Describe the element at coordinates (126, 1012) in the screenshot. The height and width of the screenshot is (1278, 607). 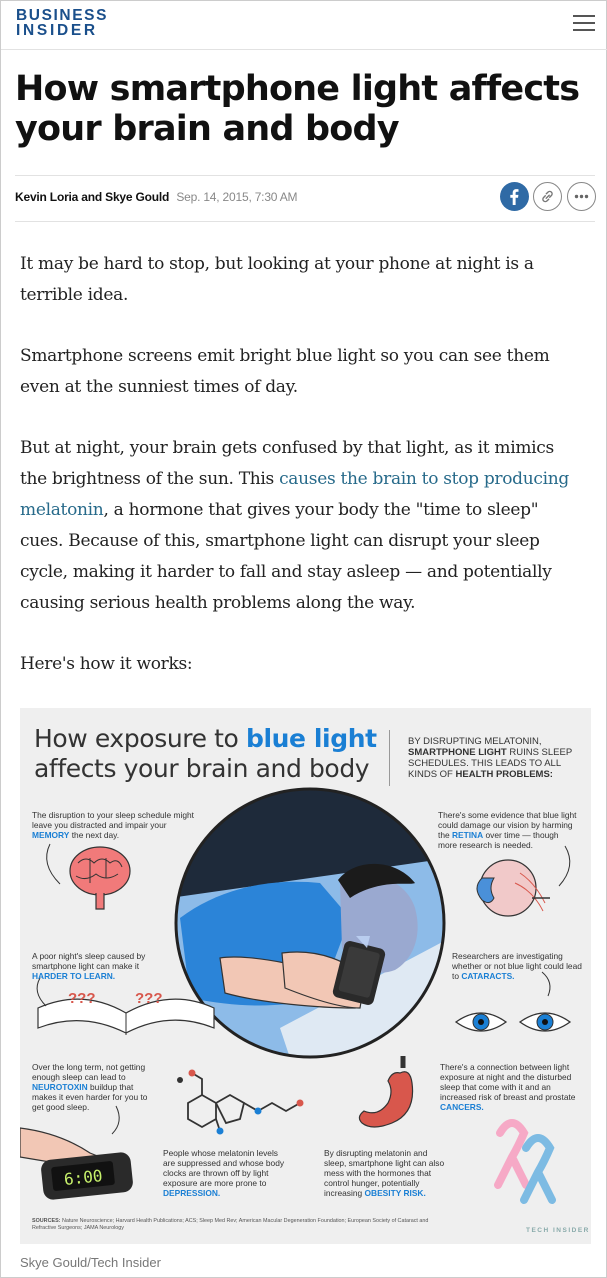
I see `open-book-icon: ??? ???` at that location.